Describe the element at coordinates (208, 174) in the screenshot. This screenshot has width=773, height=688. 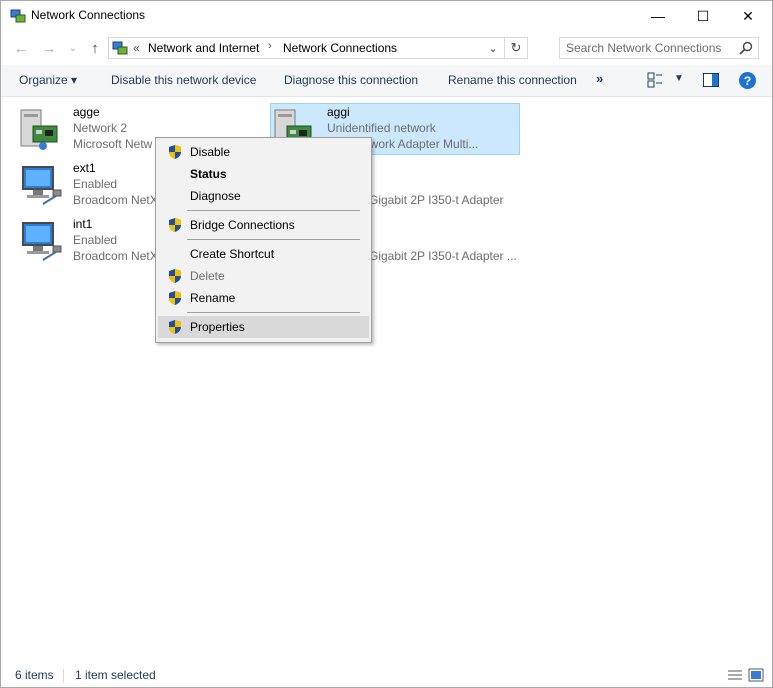
I see `menu-item-label: Status` at that location.